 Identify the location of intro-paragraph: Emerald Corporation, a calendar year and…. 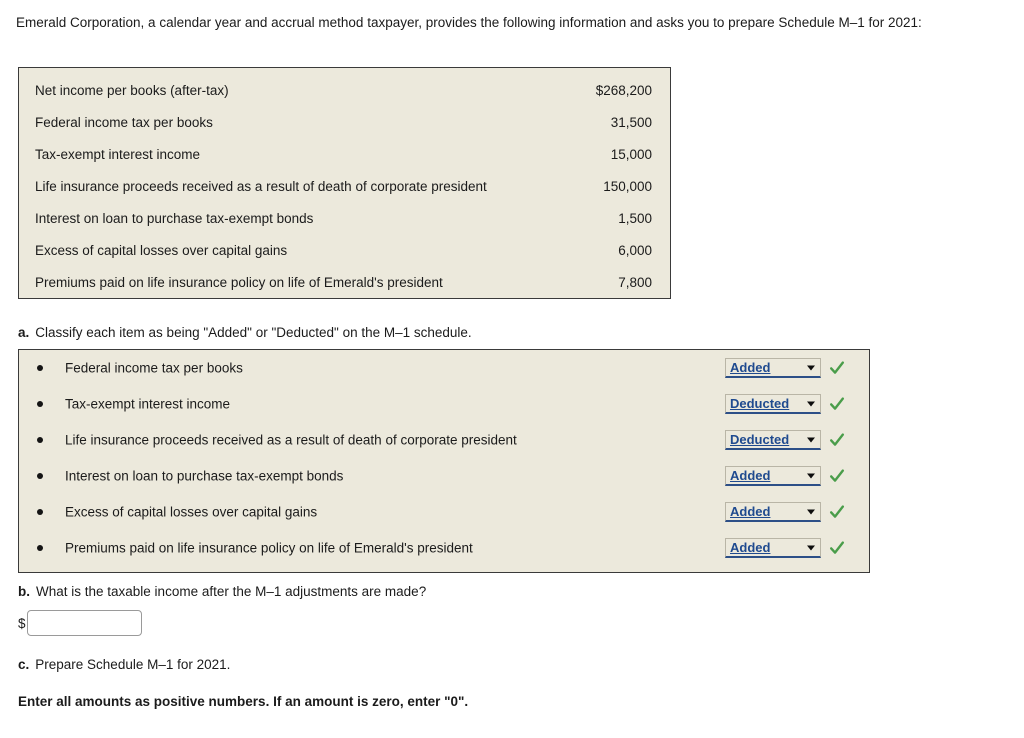
(469, 22).